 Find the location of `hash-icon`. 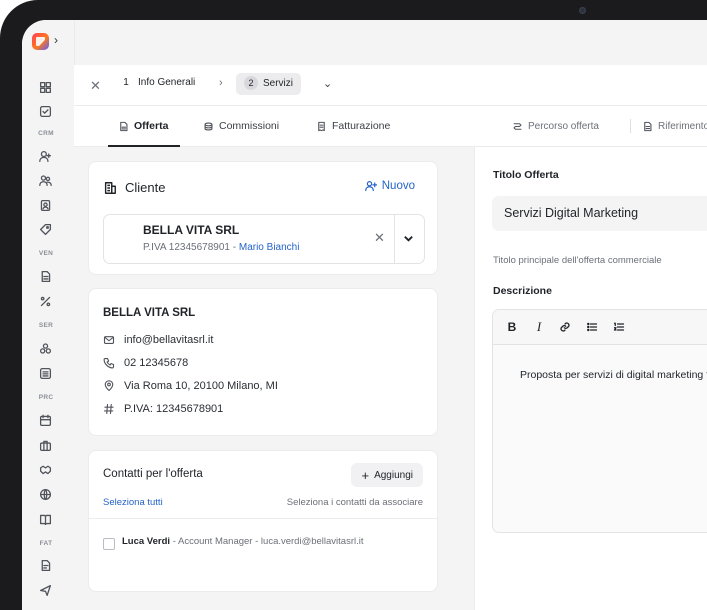

hash-icon is located at coordinates (108, 409).